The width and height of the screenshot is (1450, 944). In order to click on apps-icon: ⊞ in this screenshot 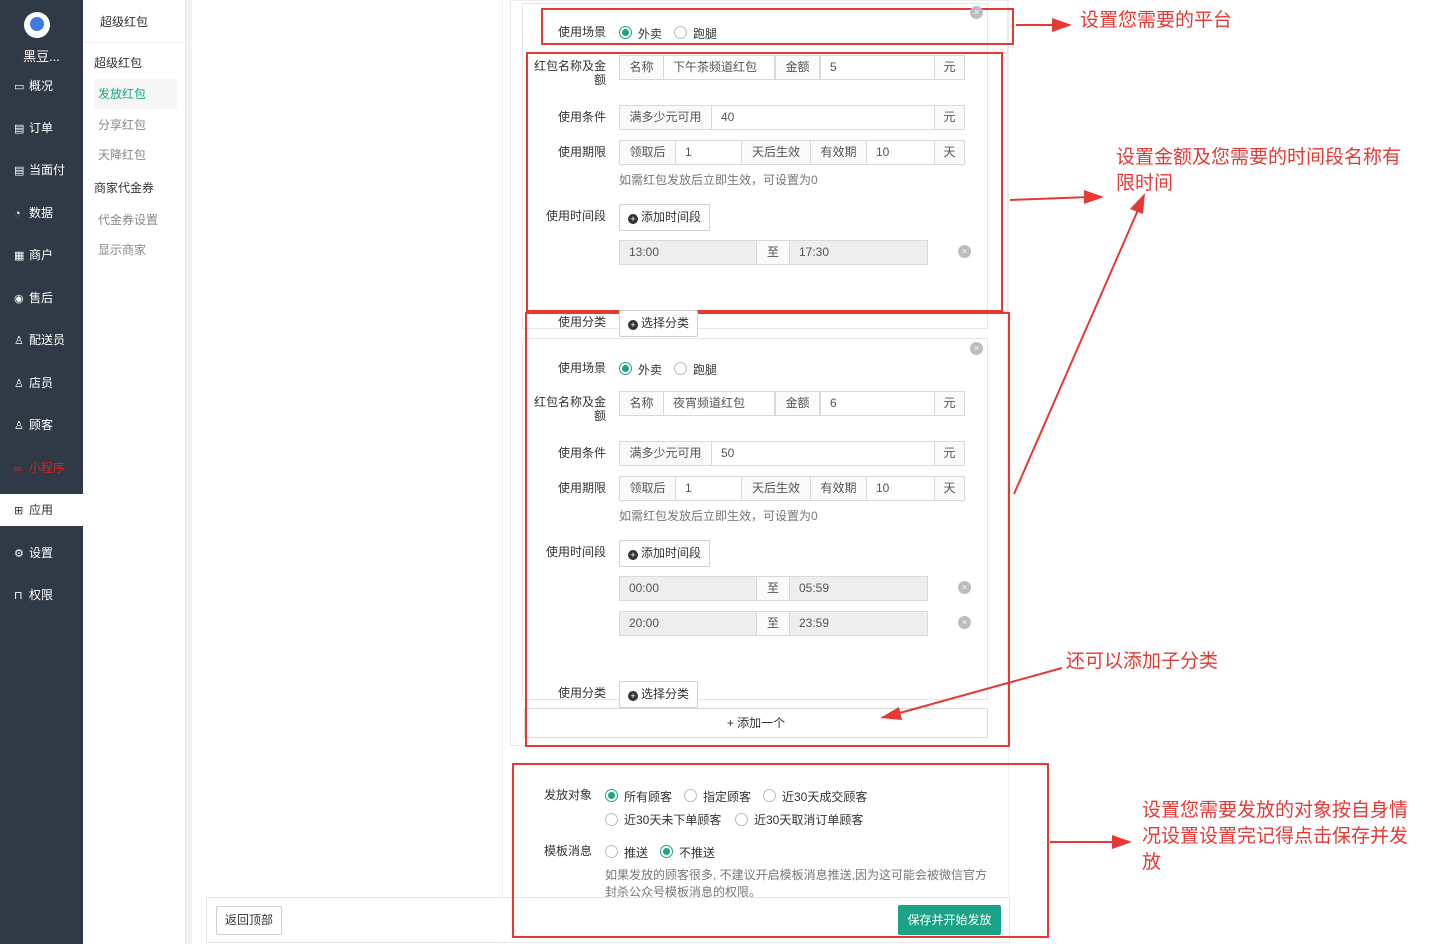, I will do `click(19, 511)`.